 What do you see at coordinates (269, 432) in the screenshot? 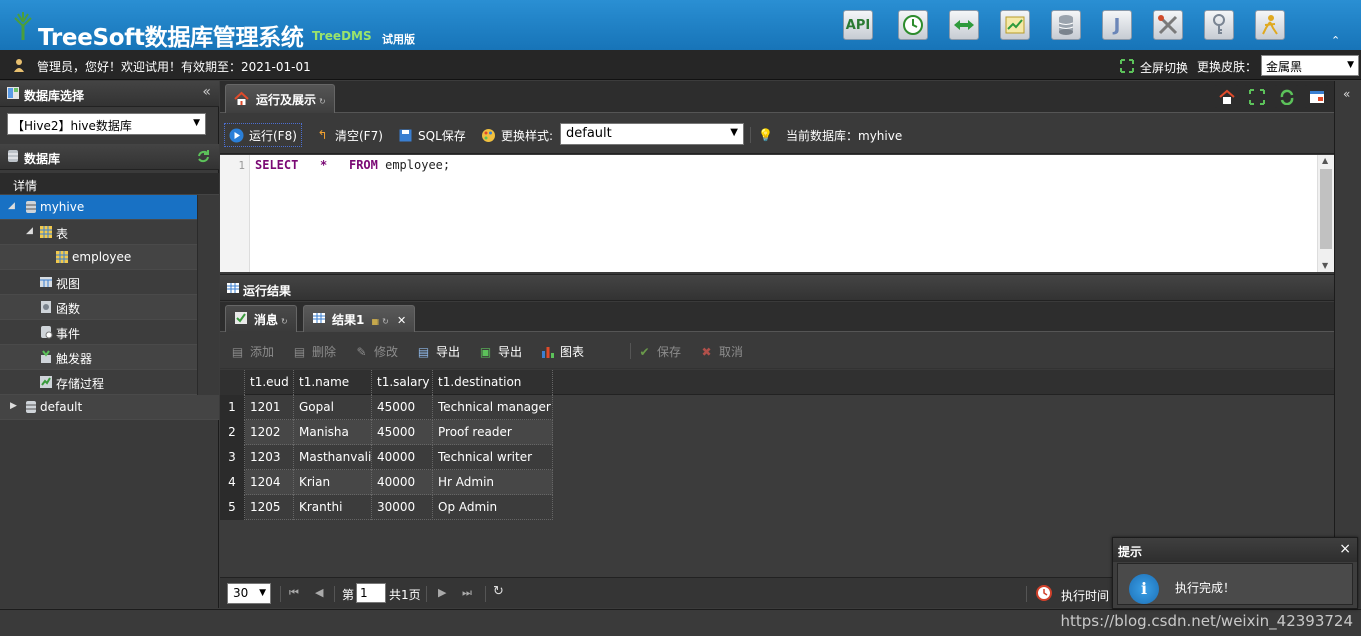
I see `table-cell: 1202` at bounding box center [269, 432].